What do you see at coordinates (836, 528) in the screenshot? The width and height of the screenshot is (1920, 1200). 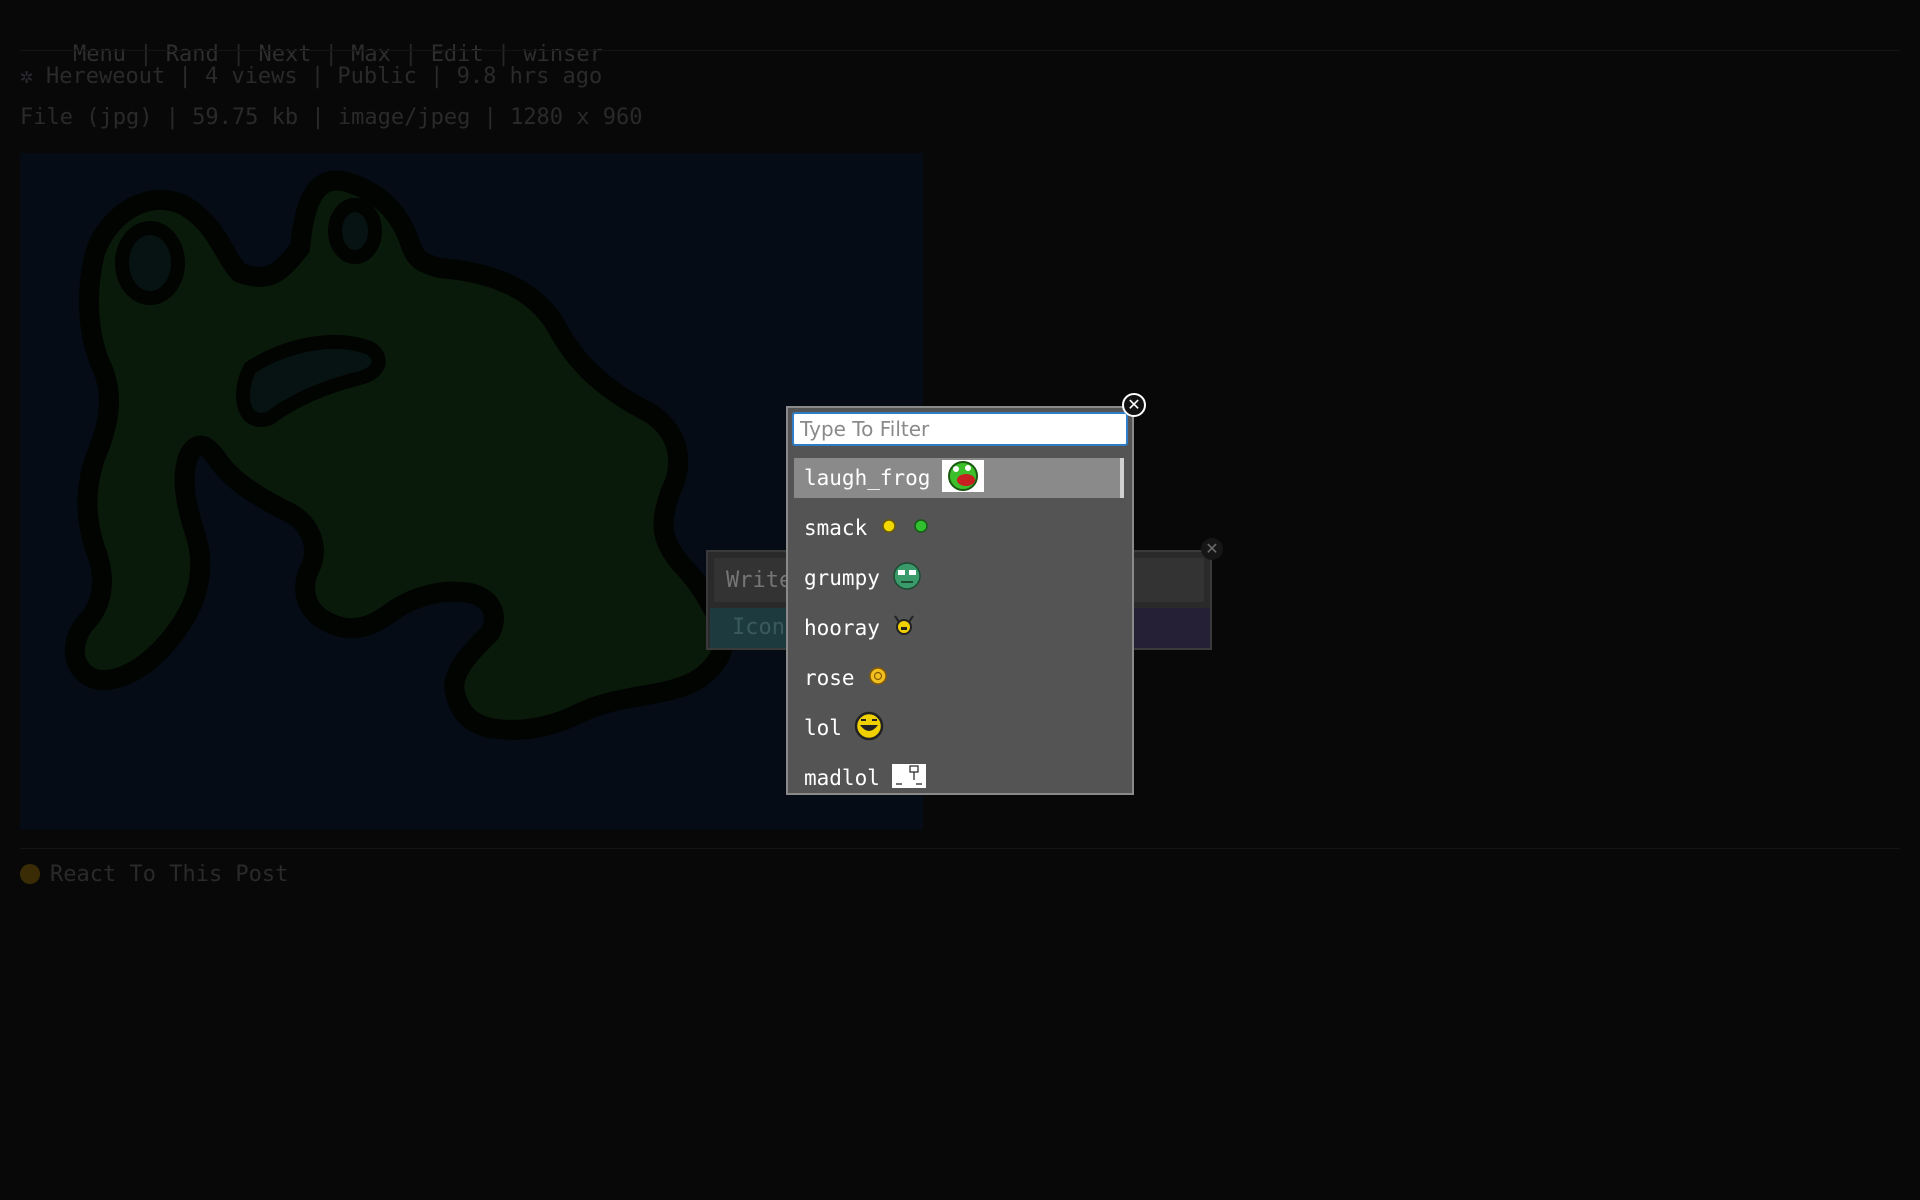 I see `emoji-label: smack` at bounding box center [836, 528].